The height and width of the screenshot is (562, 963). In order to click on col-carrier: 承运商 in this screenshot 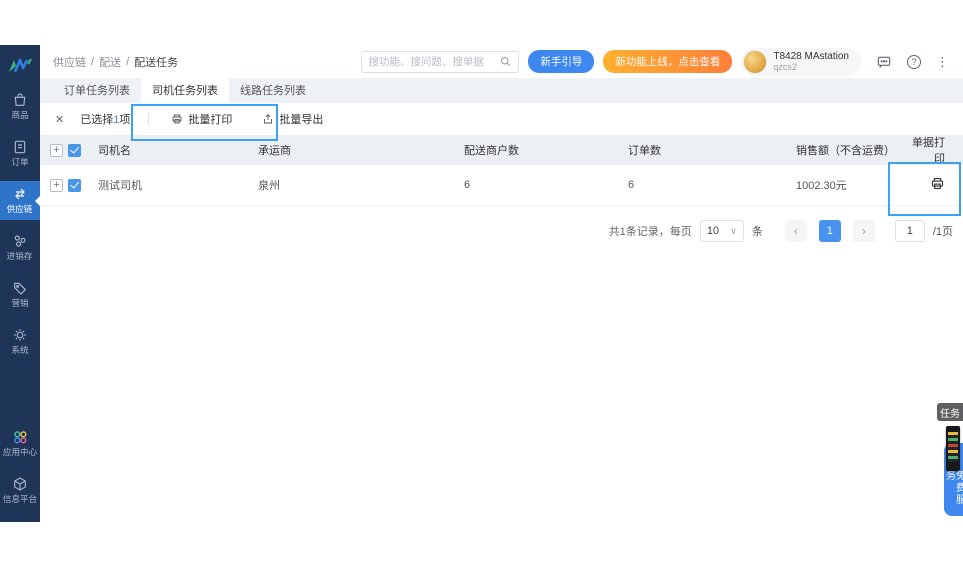, I will do `click(274, 151)`.